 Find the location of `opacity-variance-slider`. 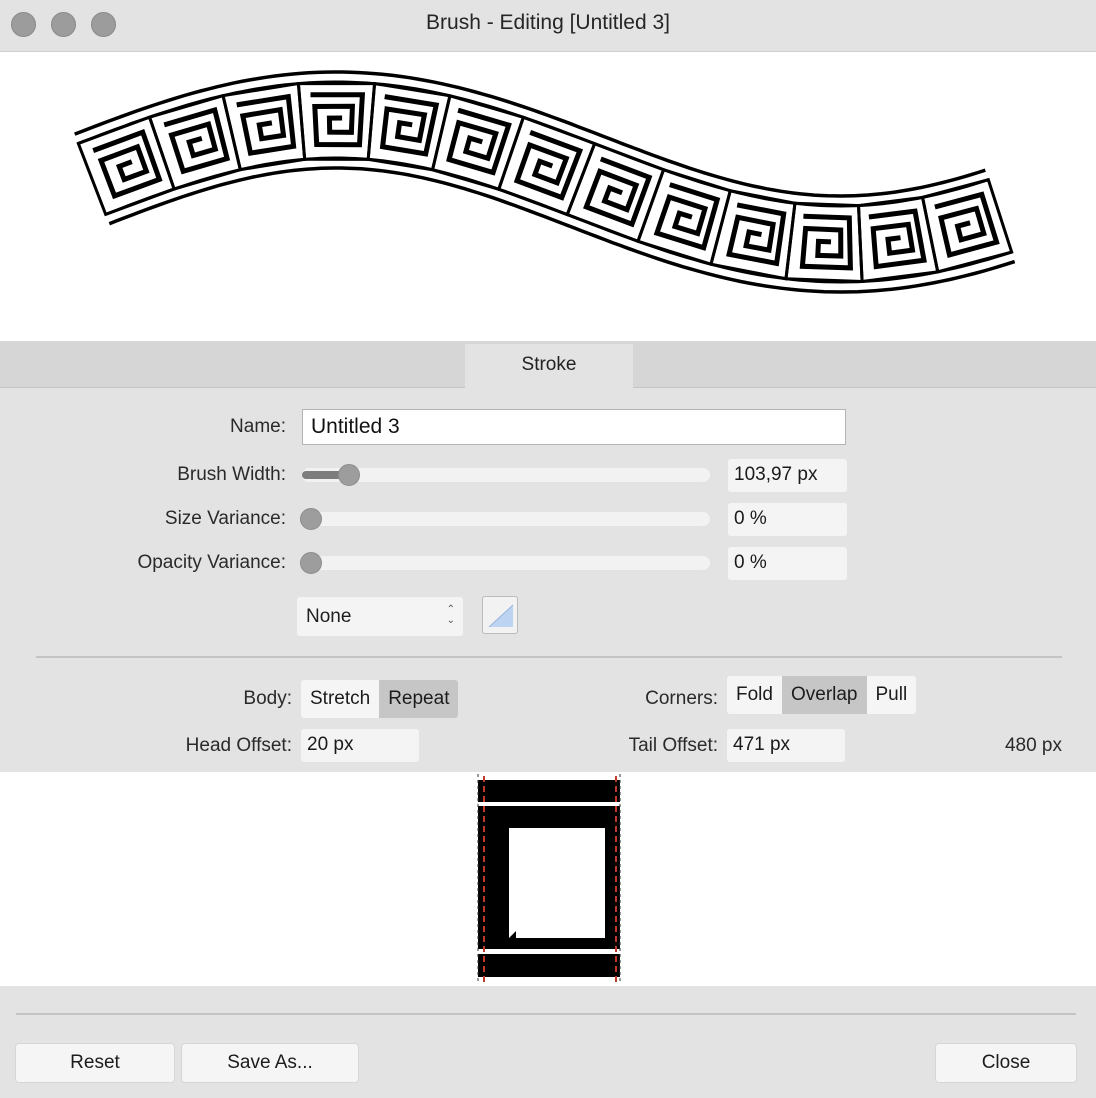

opacity-variance-slider is located at coordinates (505, 563).